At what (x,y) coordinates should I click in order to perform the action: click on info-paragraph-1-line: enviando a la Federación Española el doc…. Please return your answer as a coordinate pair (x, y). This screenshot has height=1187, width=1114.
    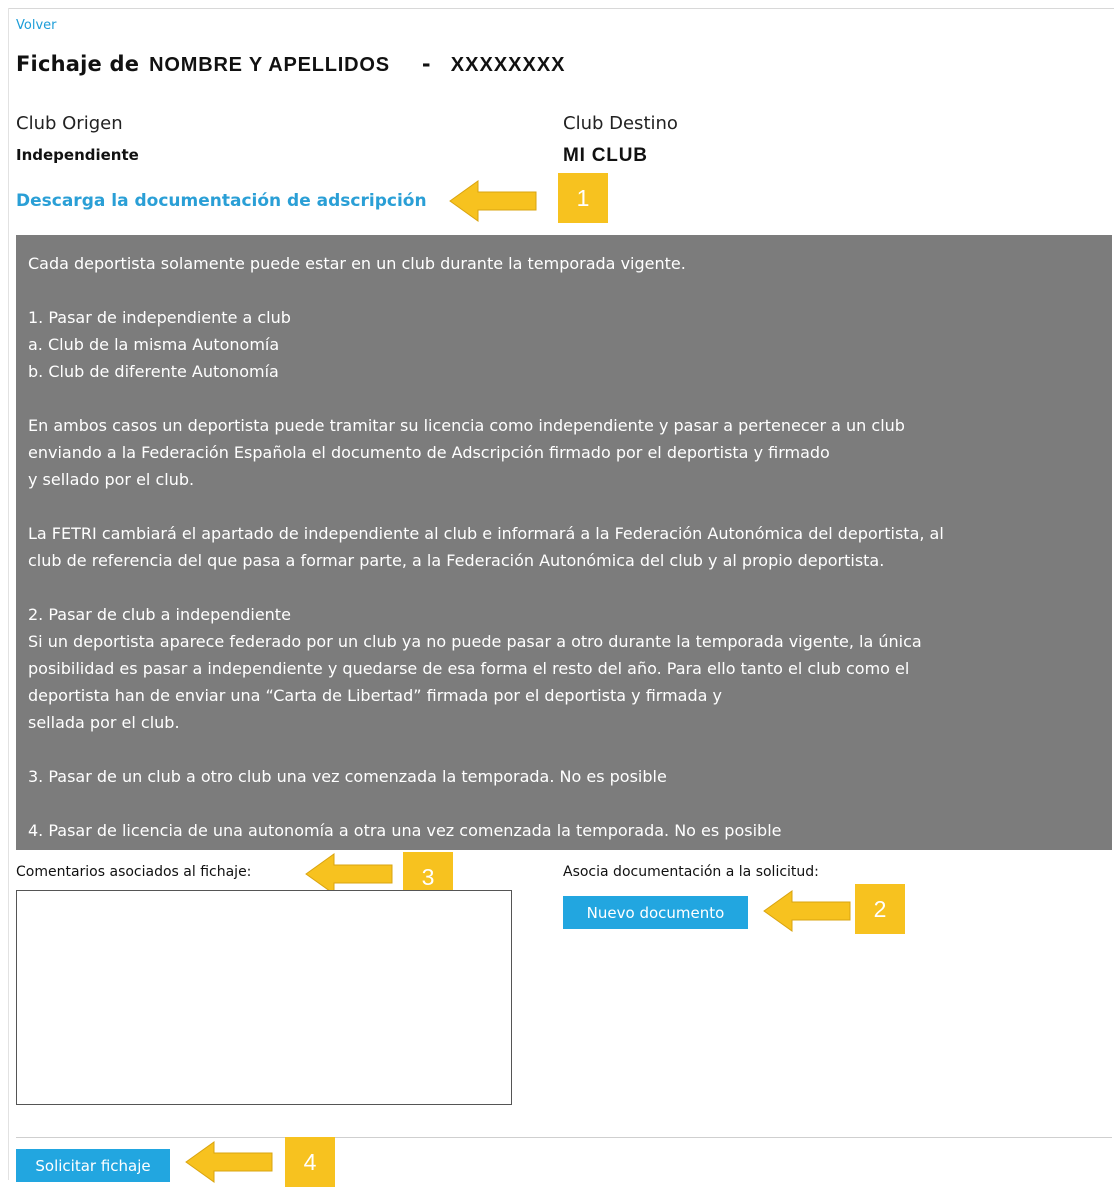
    Looking at the image, I should click on (429, 452).